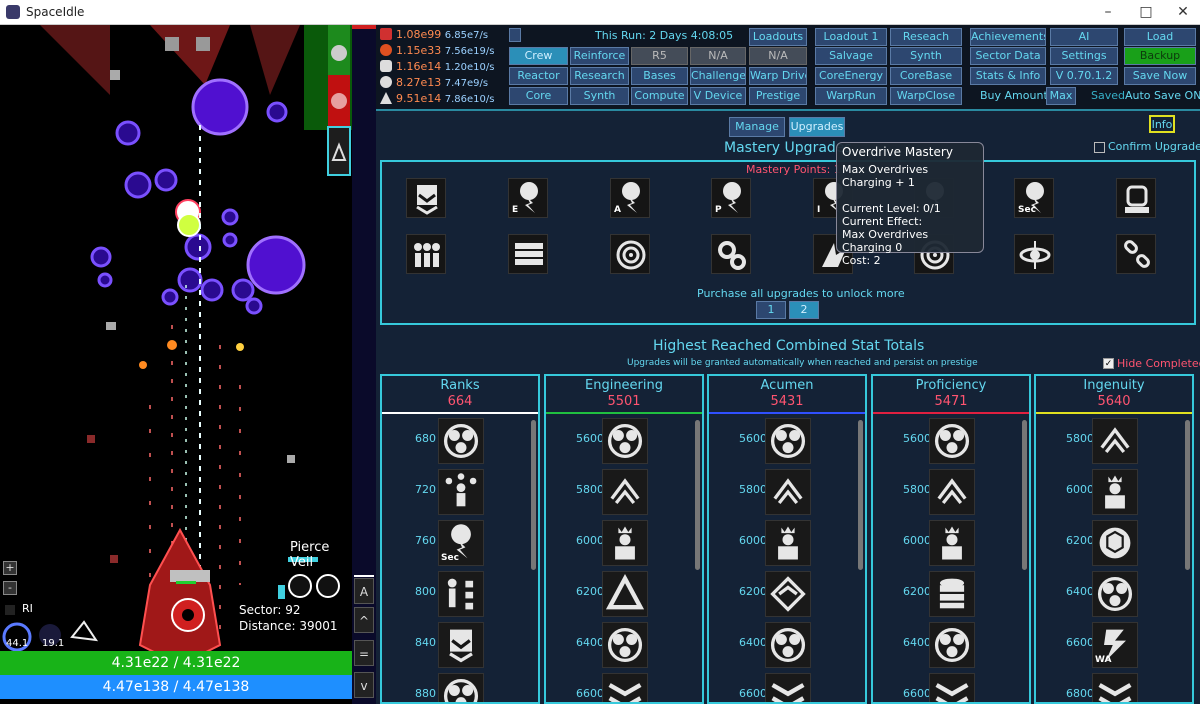 The height and width of the screenshot is (704, 1200). I want to click on lock-icon, so click(515, 35).